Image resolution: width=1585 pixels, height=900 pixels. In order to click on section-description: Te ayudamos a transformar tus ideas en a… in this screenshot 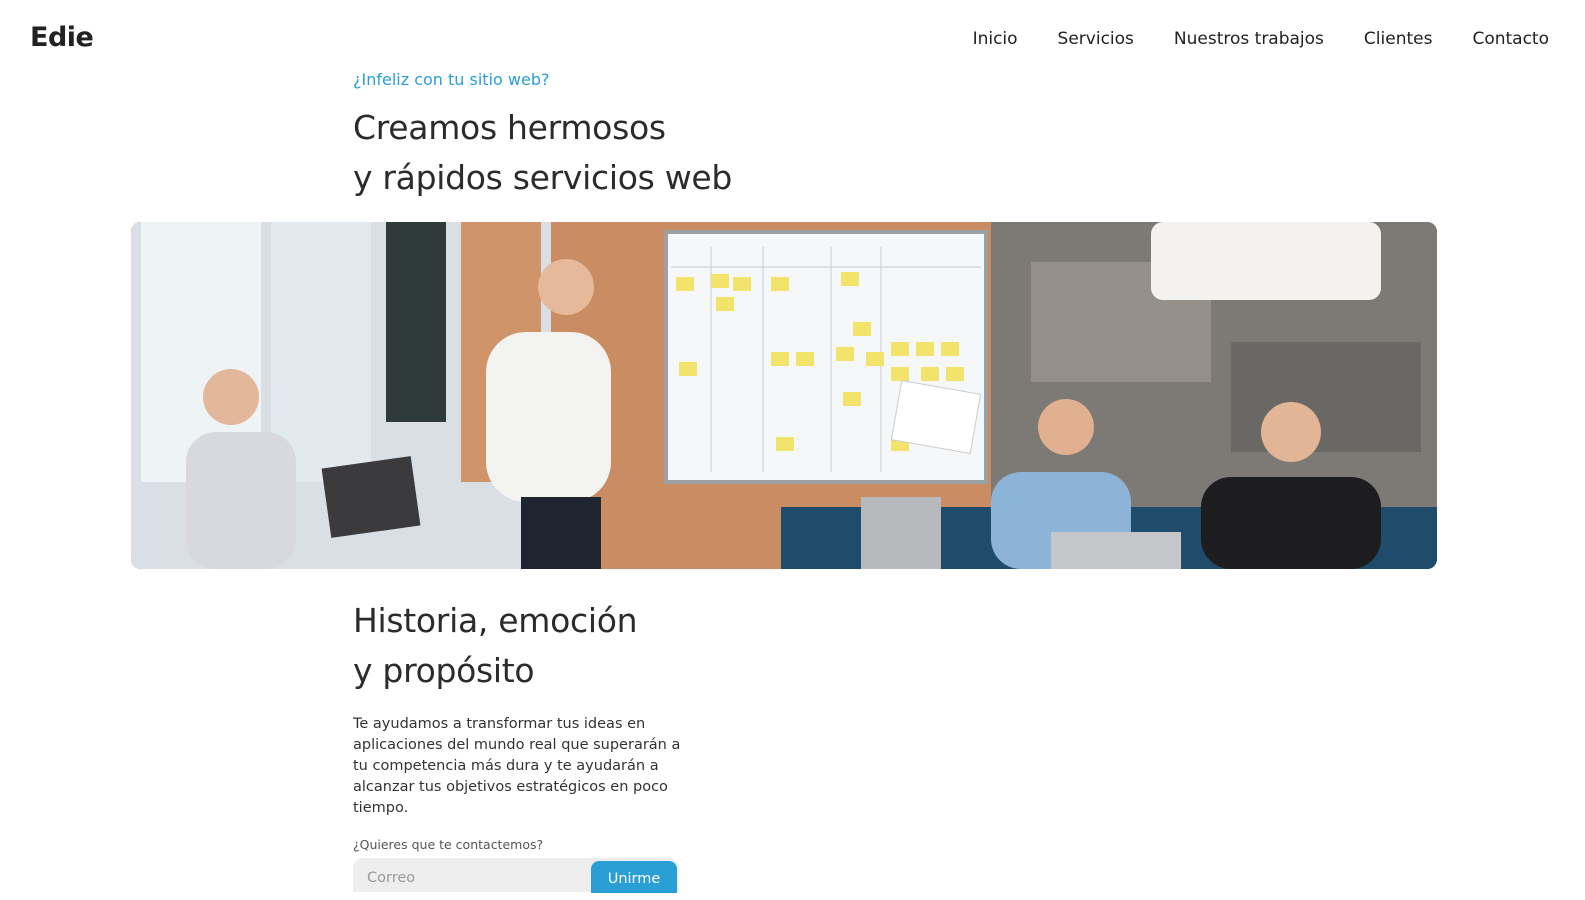, I will do `click(517, 766)`.